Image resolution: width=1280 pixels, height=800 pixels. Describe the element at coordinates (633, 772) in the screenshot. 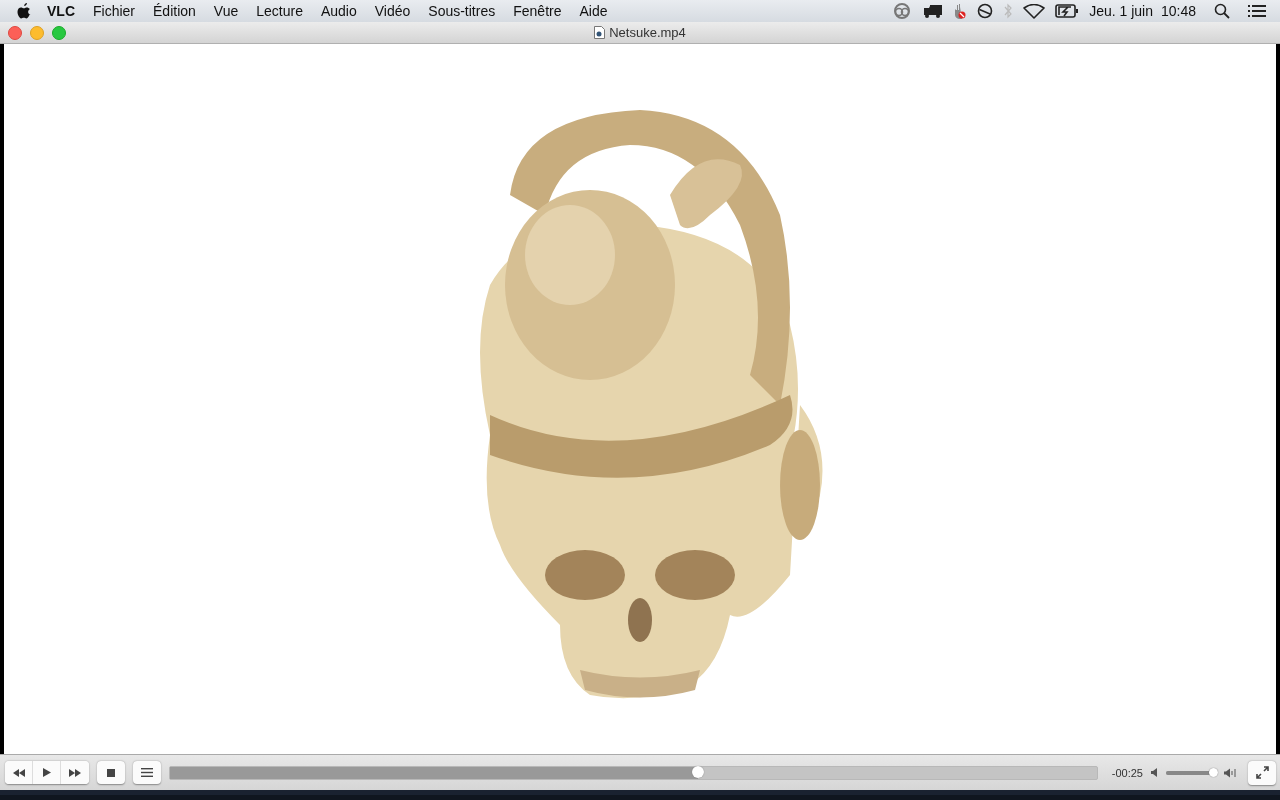

I see `progress-slider` at that location.